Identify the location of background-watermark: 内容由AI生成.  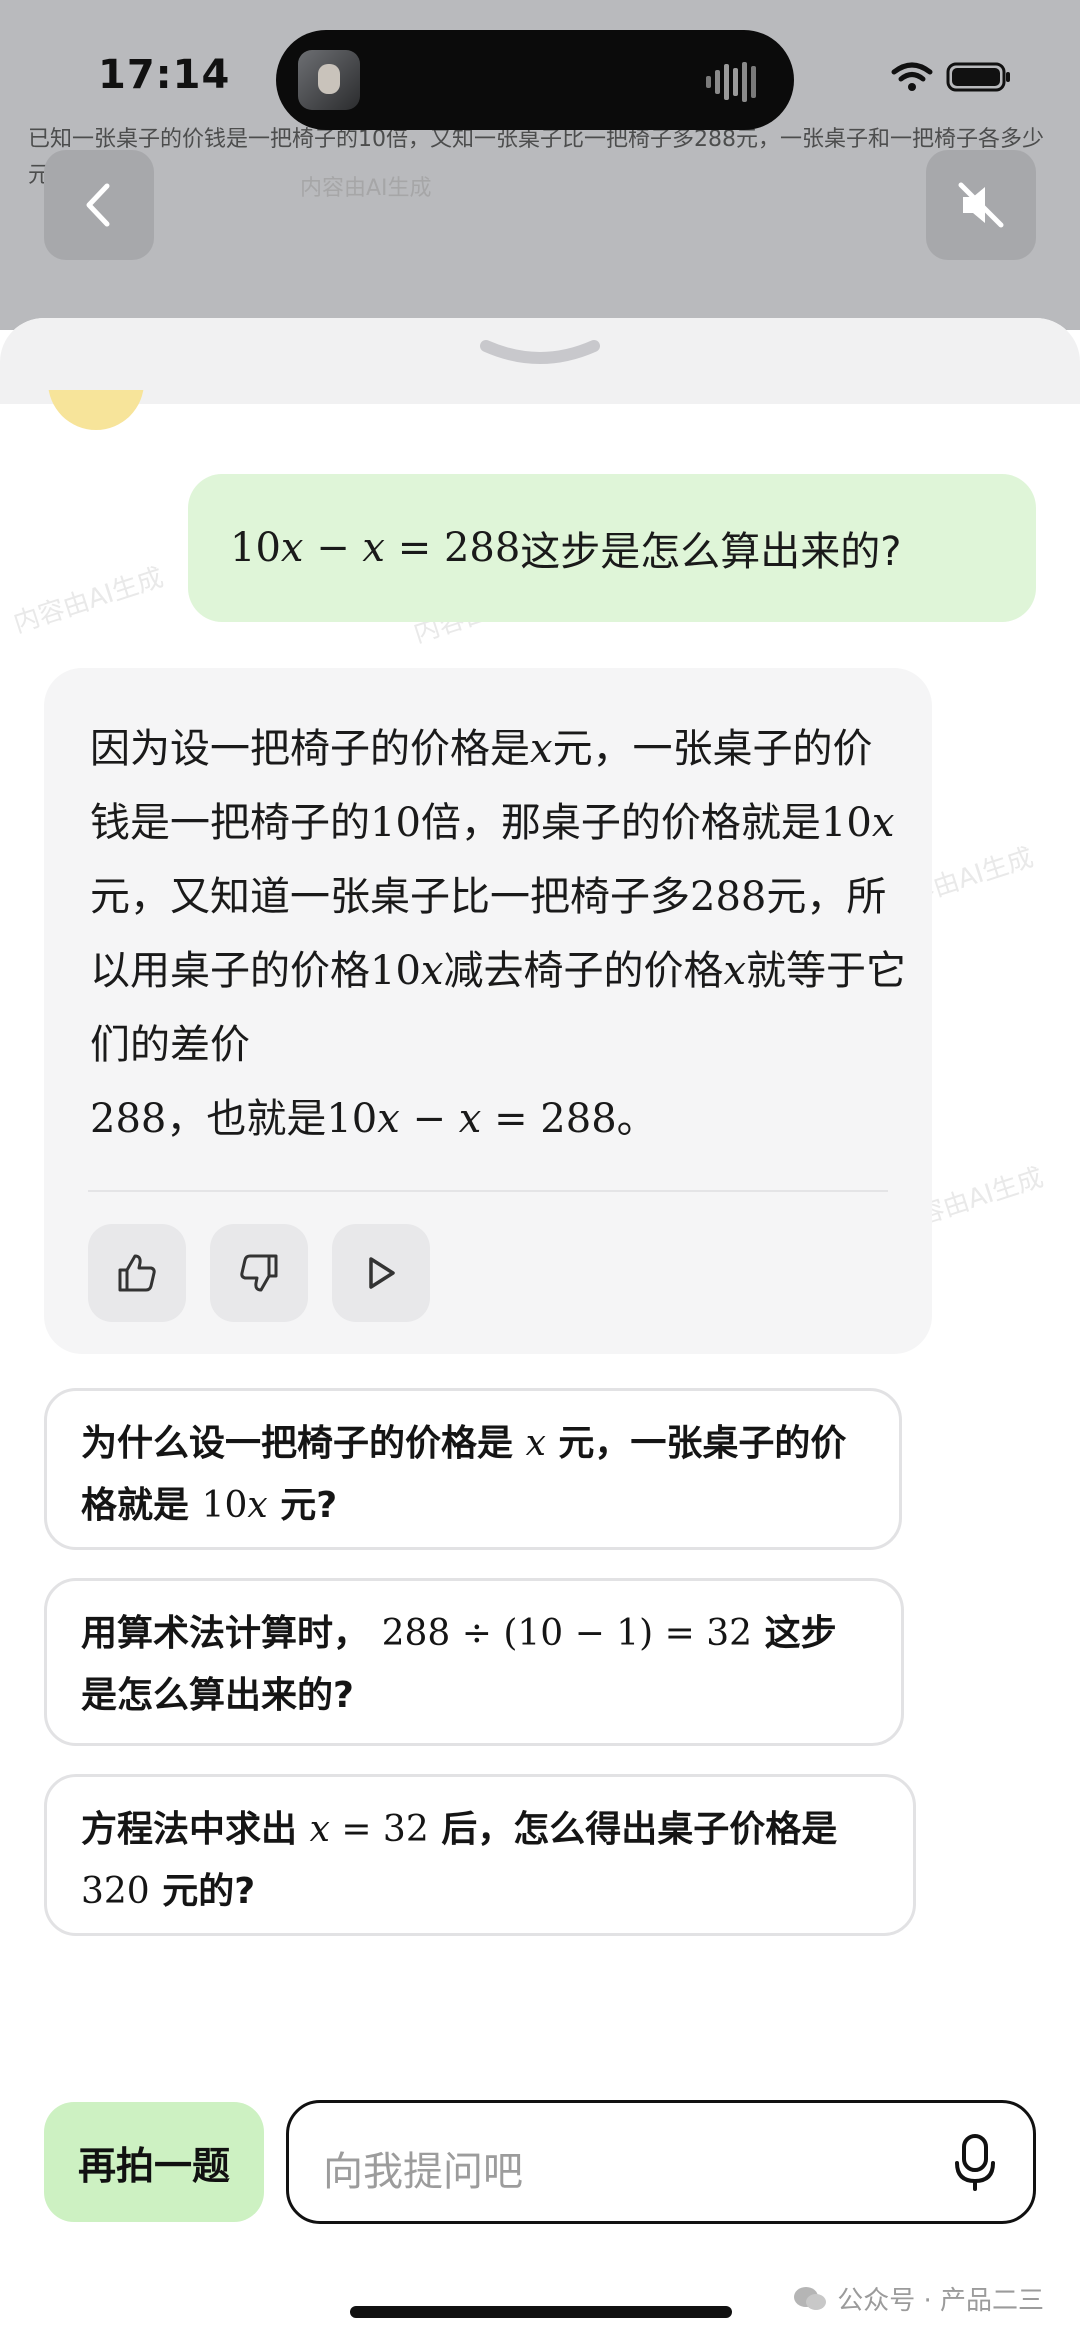
(366, 188).